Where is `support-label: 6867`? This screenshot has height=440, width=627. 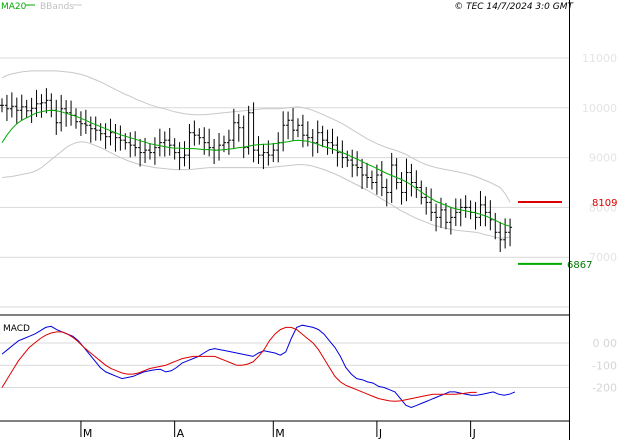
support-label: 6867 is located at coordinates (579, 265).